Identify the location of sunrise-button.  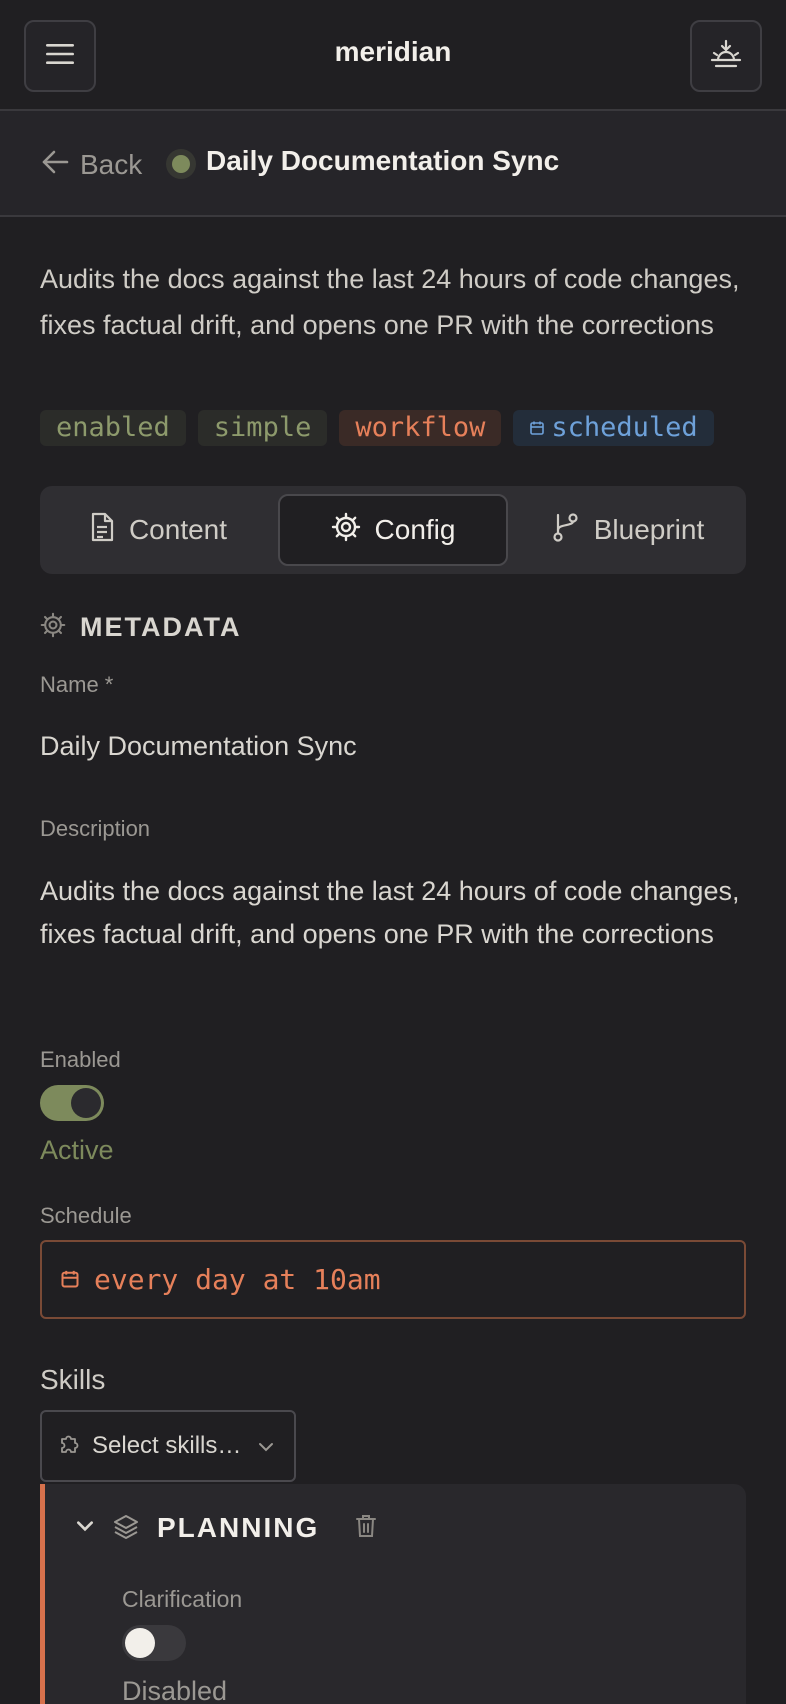
(726, 56).